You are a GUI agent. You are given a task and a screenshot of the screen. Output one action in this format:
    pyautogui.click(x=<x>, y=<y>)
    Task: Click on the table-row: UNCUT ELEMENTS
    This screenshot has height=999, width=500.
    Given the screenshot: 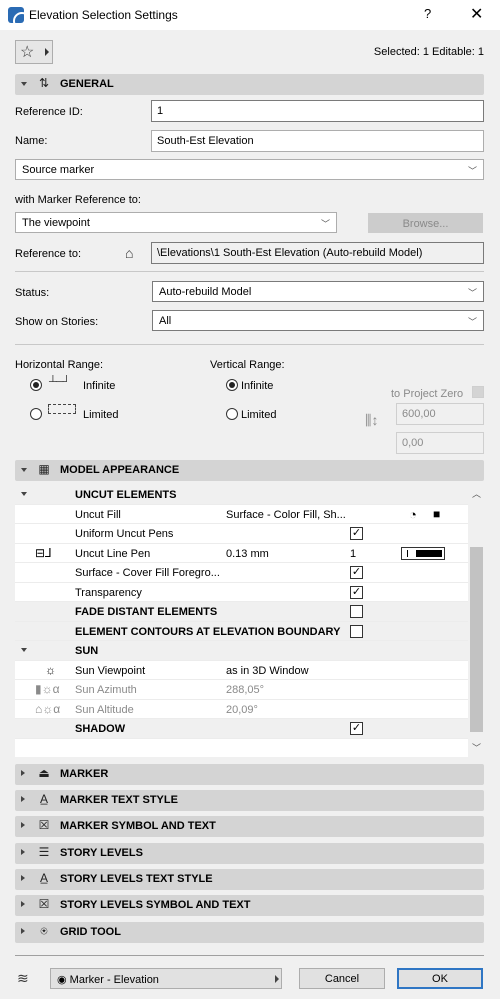 What is the action you would take?
    pyautogui.click(x=241, y=495)
    